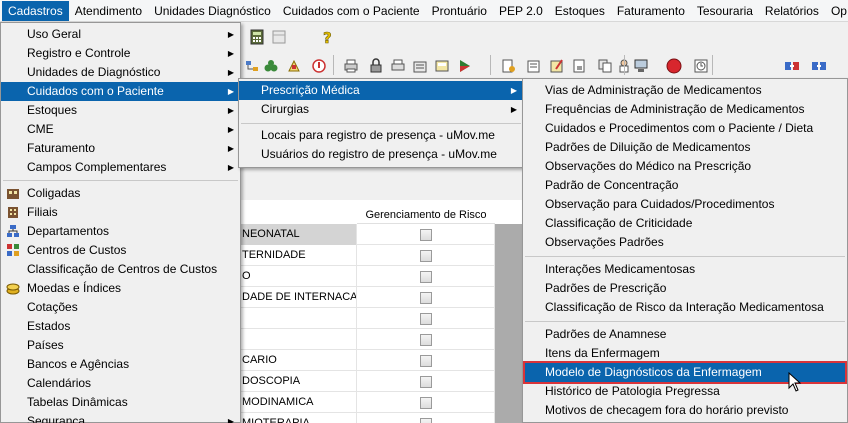  What do you see at coordinates (120, 72) in the screenshot?
I see `menu-item-unidades-diagnostico: Unidades de Diagnóstico ▶` at bounding box center [120, 72].